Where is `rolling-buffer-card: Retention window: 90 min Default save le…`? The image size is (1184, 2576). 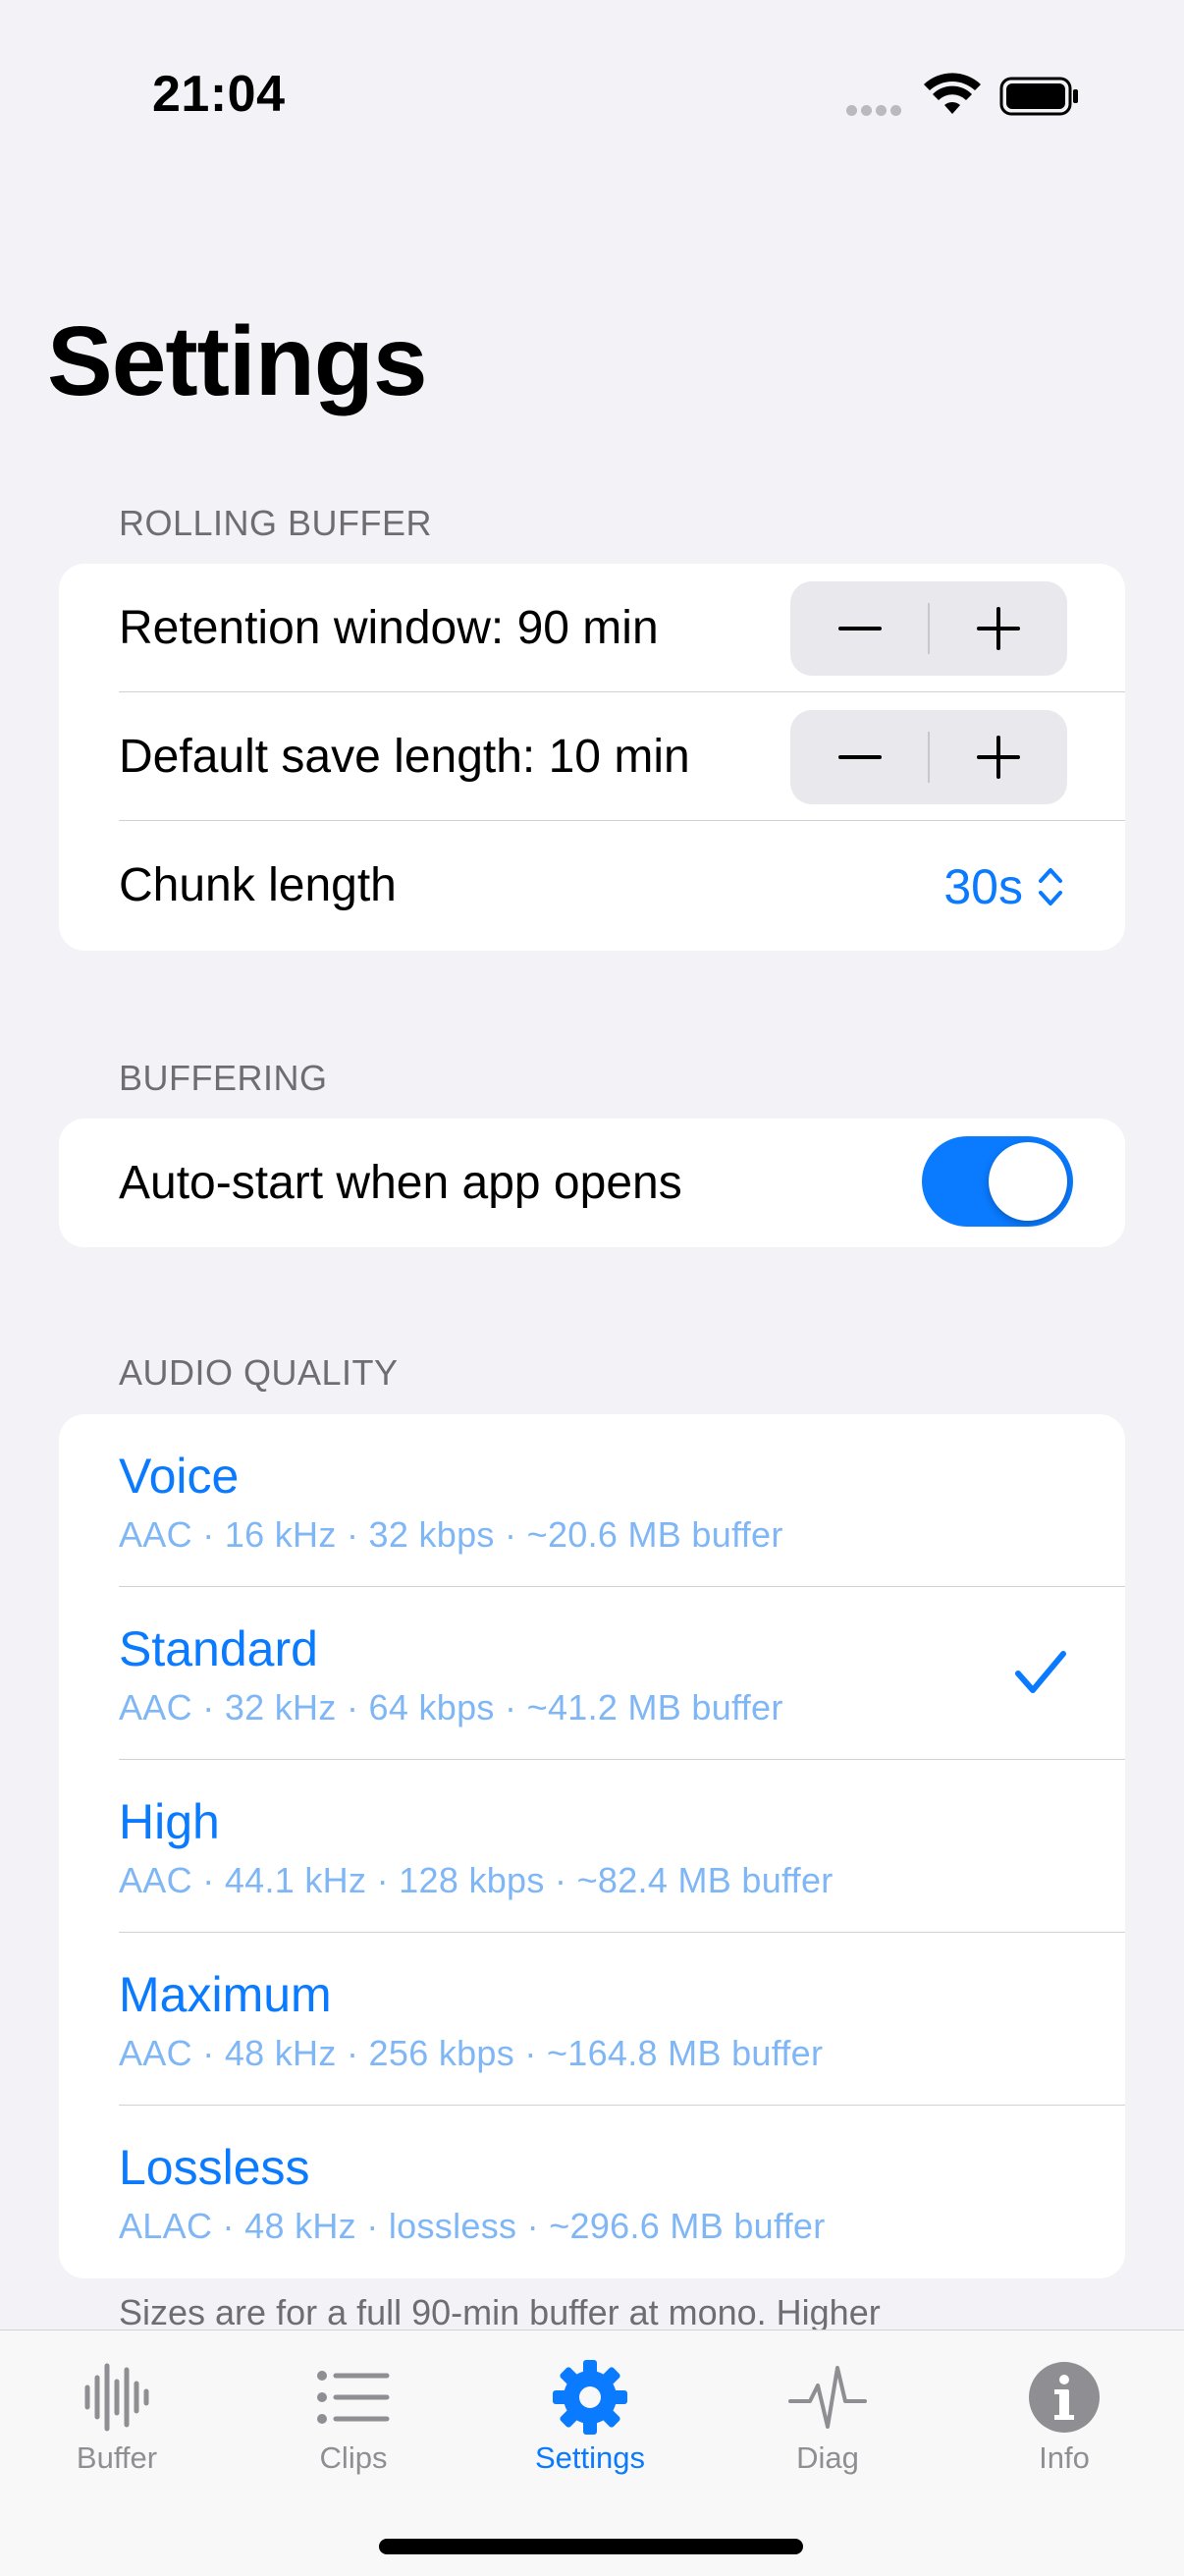
rolling-buffer-card: Retention window: 90 min Default save le… is located at coordinates (592, 758).